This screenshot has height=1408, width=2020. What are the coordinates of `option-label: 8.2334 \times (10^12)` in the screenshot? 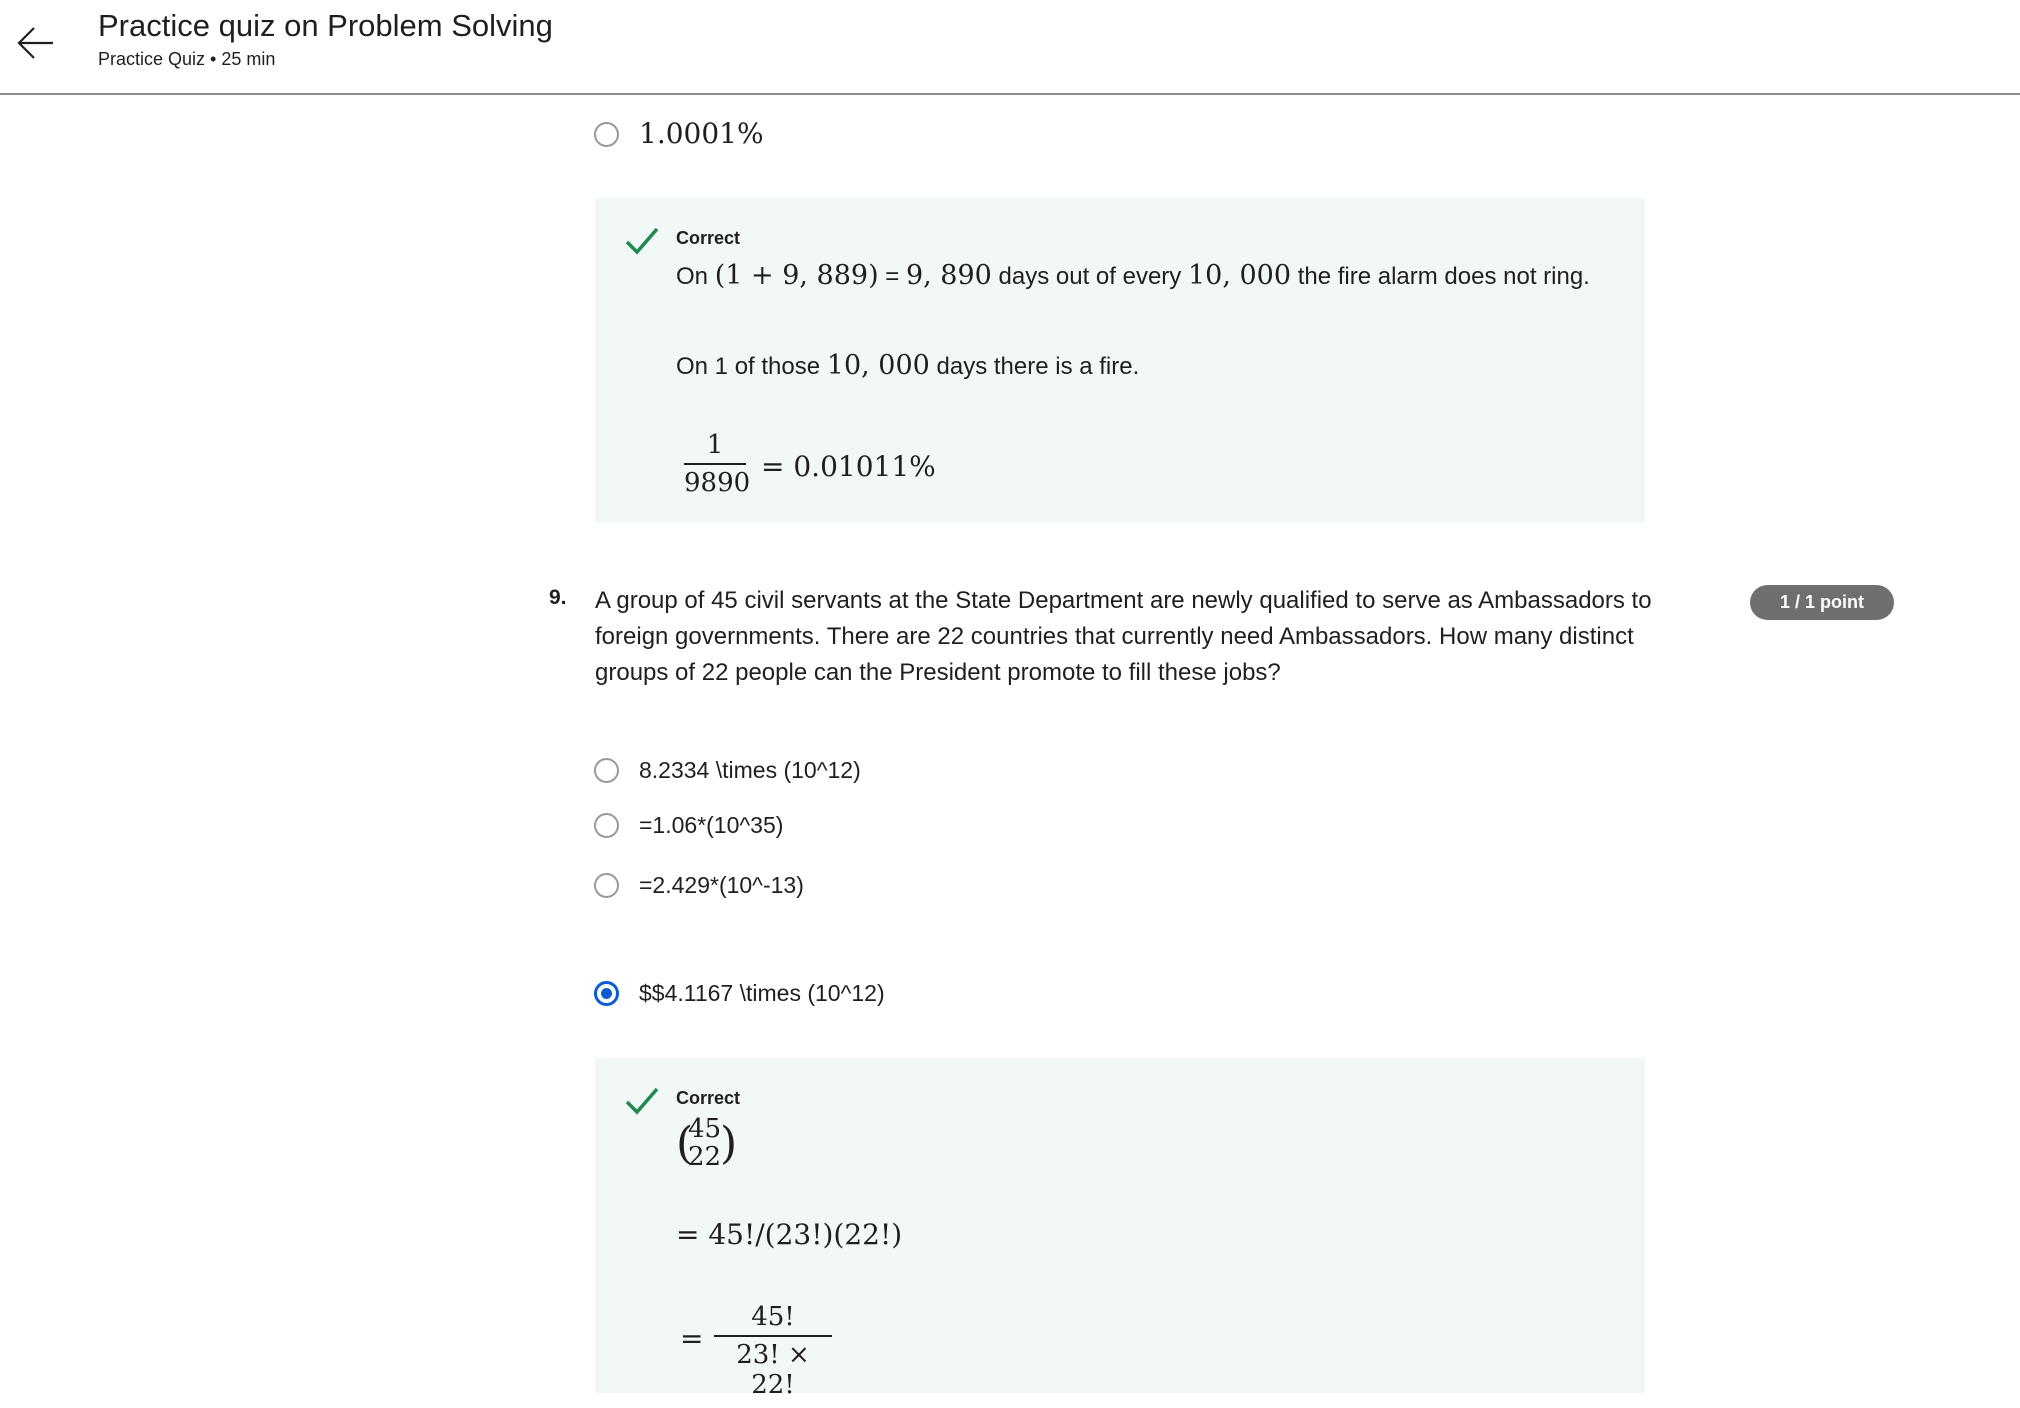 It's located at (750, 770).